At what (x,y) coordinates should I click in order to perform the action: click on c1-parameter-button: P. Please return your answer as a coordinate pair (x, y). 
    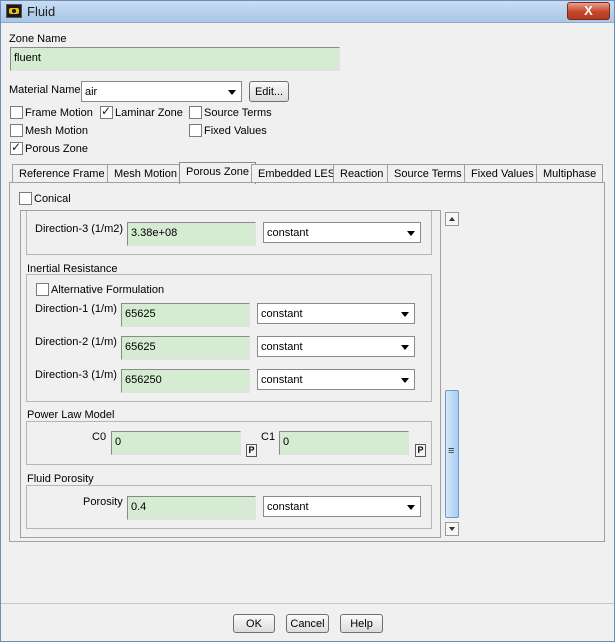
    Looking at the image, I should click on (420, 450).